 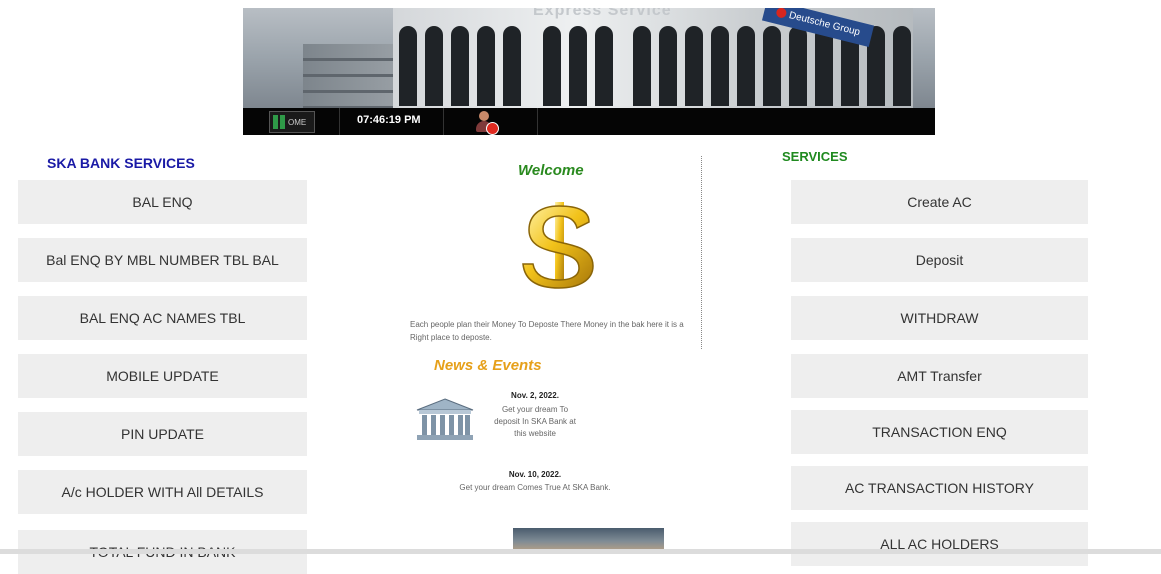 What do you see at coordinates (535, 395) in the screenshot?
I see `news-date: Nov. 2, 2022.` at bounding box center [535, 395].